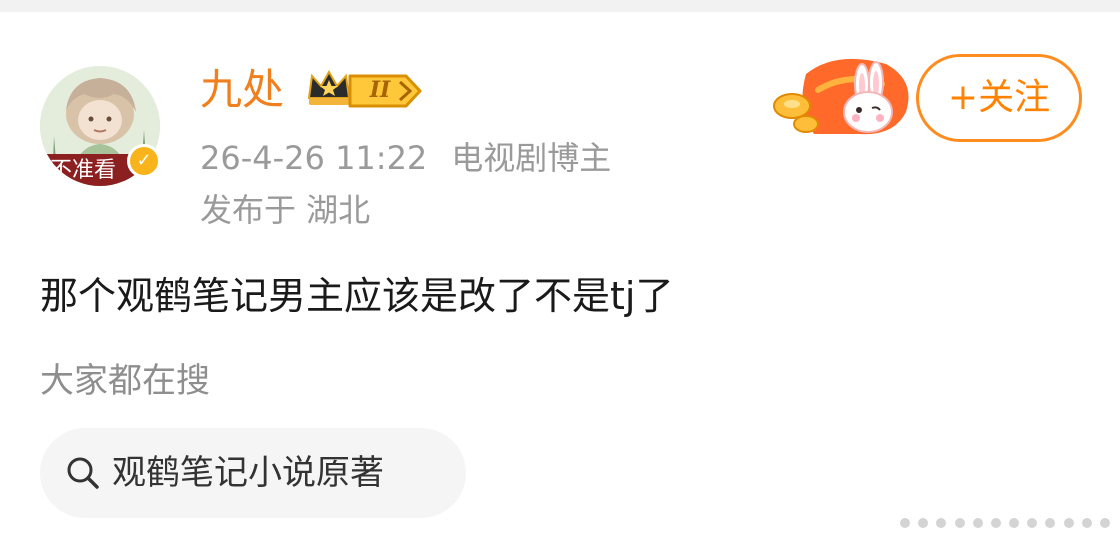 The image size is (1120, 544). What do you see at coordinates (248, 473) in the screenshot?
I see `search-suggestion-label: 观鹤笔记小说原著` at bounding box center [248, 473].